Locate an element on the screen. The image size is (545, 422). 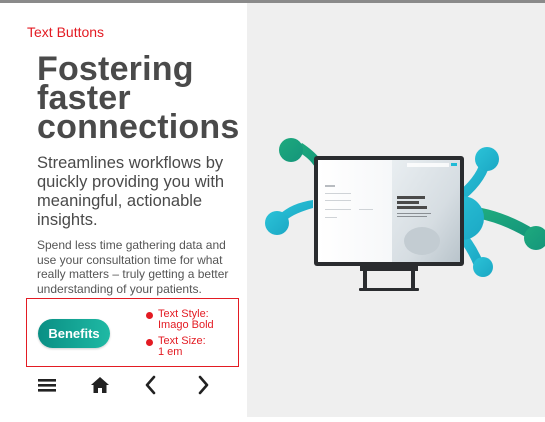
monitor is located at coordinates (389, 223).